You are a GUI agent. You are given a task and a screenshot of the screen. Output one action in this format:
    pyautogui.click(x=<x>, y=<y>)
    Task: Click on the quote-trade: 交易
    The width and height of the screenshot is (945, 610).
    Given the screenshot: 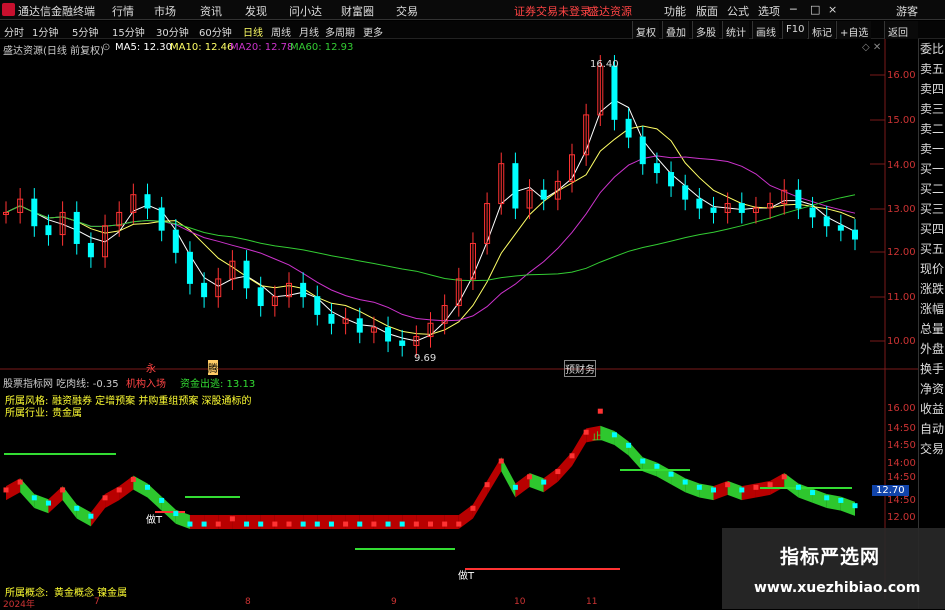 What is the action you would take?
    pyautogui.click(x=932, y=449)
    